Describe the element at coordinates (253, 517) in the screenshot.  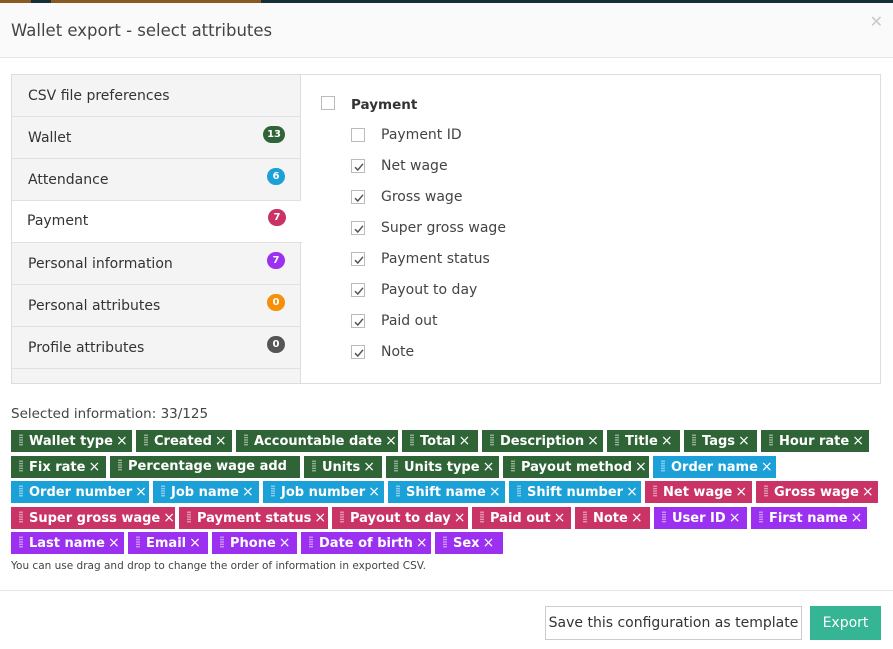
I see `selected-tag-payment-status: Payment status ×` at that location.